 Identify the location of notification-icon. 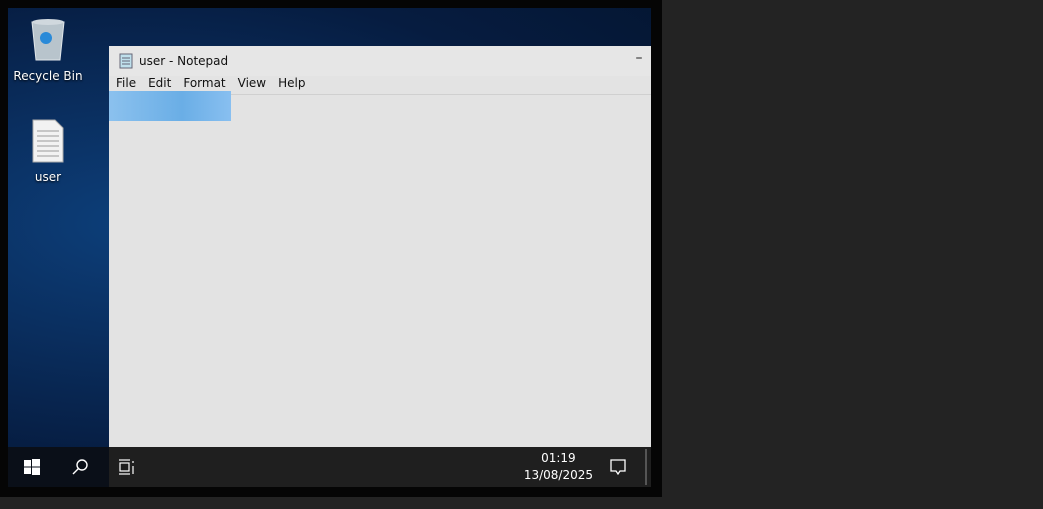
(618, 467).